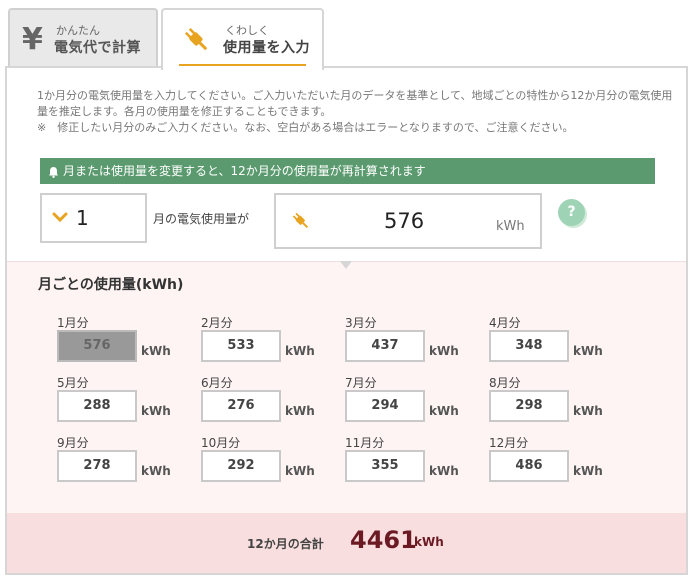 The width and height of the screenshot is (693, 579). I want to click on base-usage-unit: kWh, so click(510, 226).